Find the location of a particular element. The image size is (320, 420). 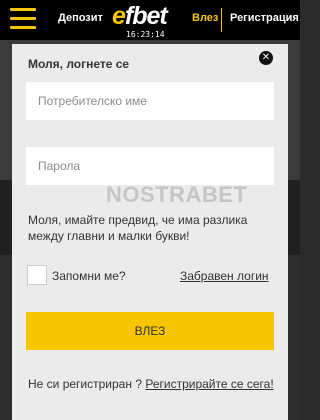

watermark: NOSTRABET is located at coordinates (177, 194).